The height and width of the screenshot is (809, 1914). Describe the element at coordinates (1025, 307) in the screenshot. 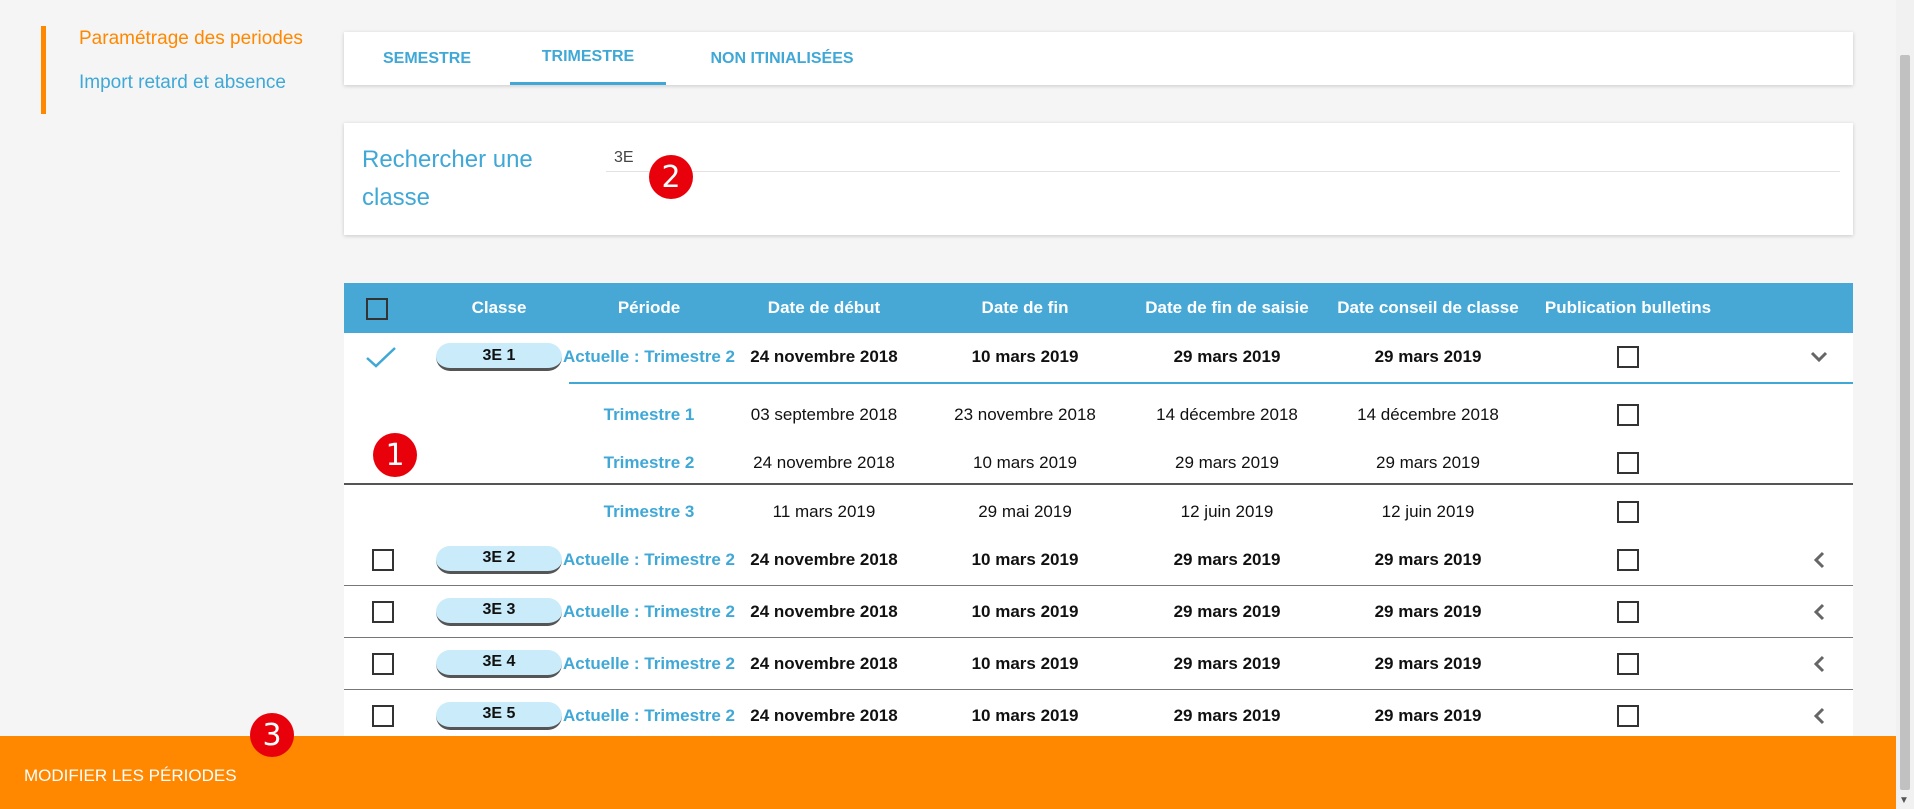

I see `header-date-fin: Date de fin` at that location.